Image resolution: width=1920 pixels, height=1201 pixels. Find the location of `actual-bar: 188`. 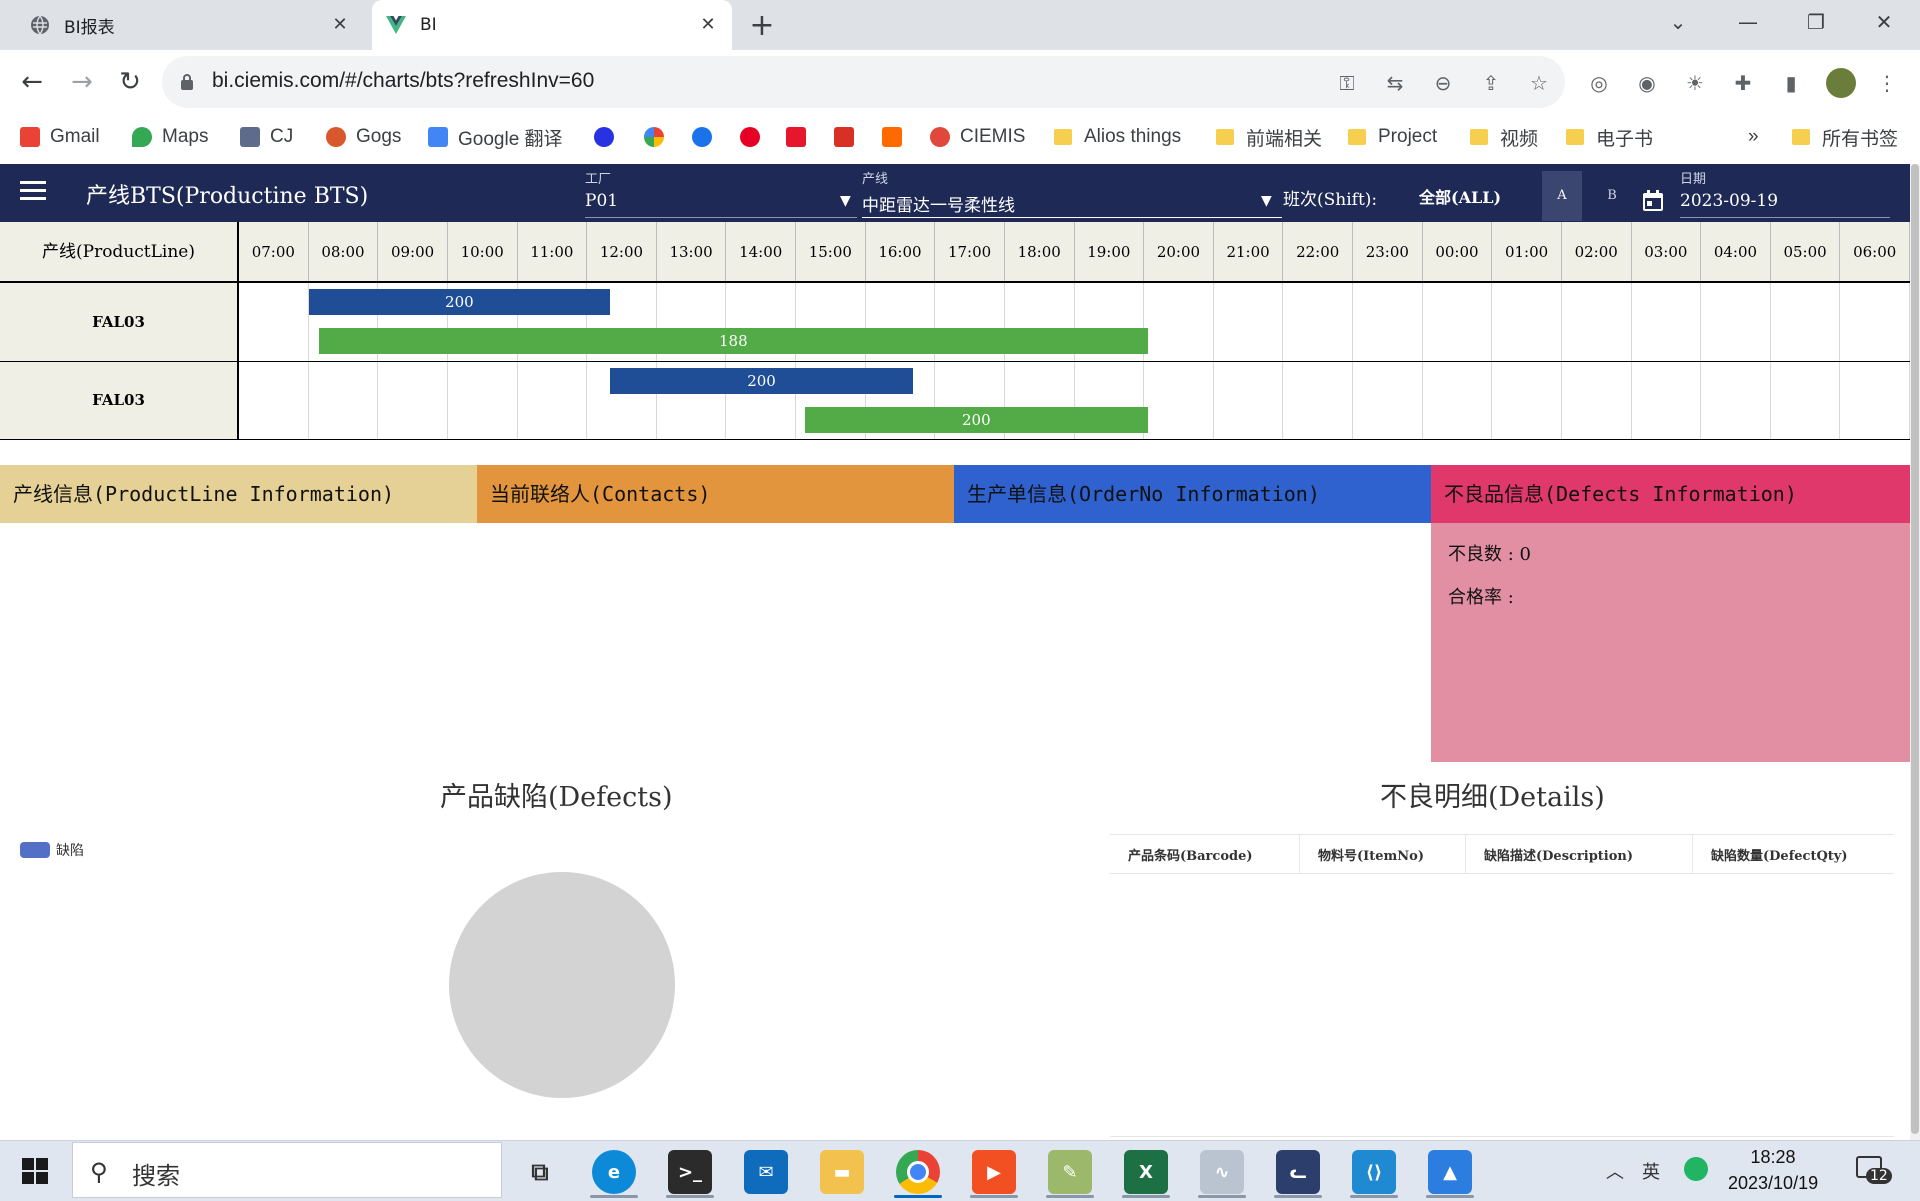

actual-bar: 188 is located at coordinates (733, 341).